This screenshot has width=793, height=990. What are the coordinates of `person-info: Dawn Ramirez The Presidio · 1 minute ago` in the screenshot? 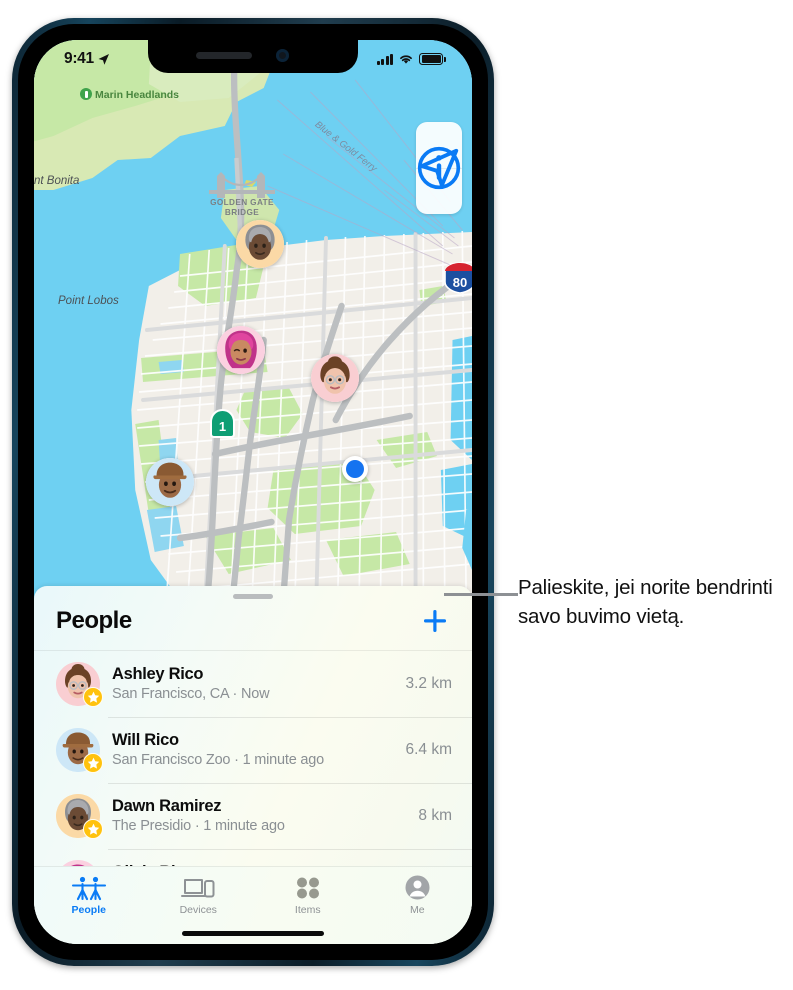 It's located at (255, 816).